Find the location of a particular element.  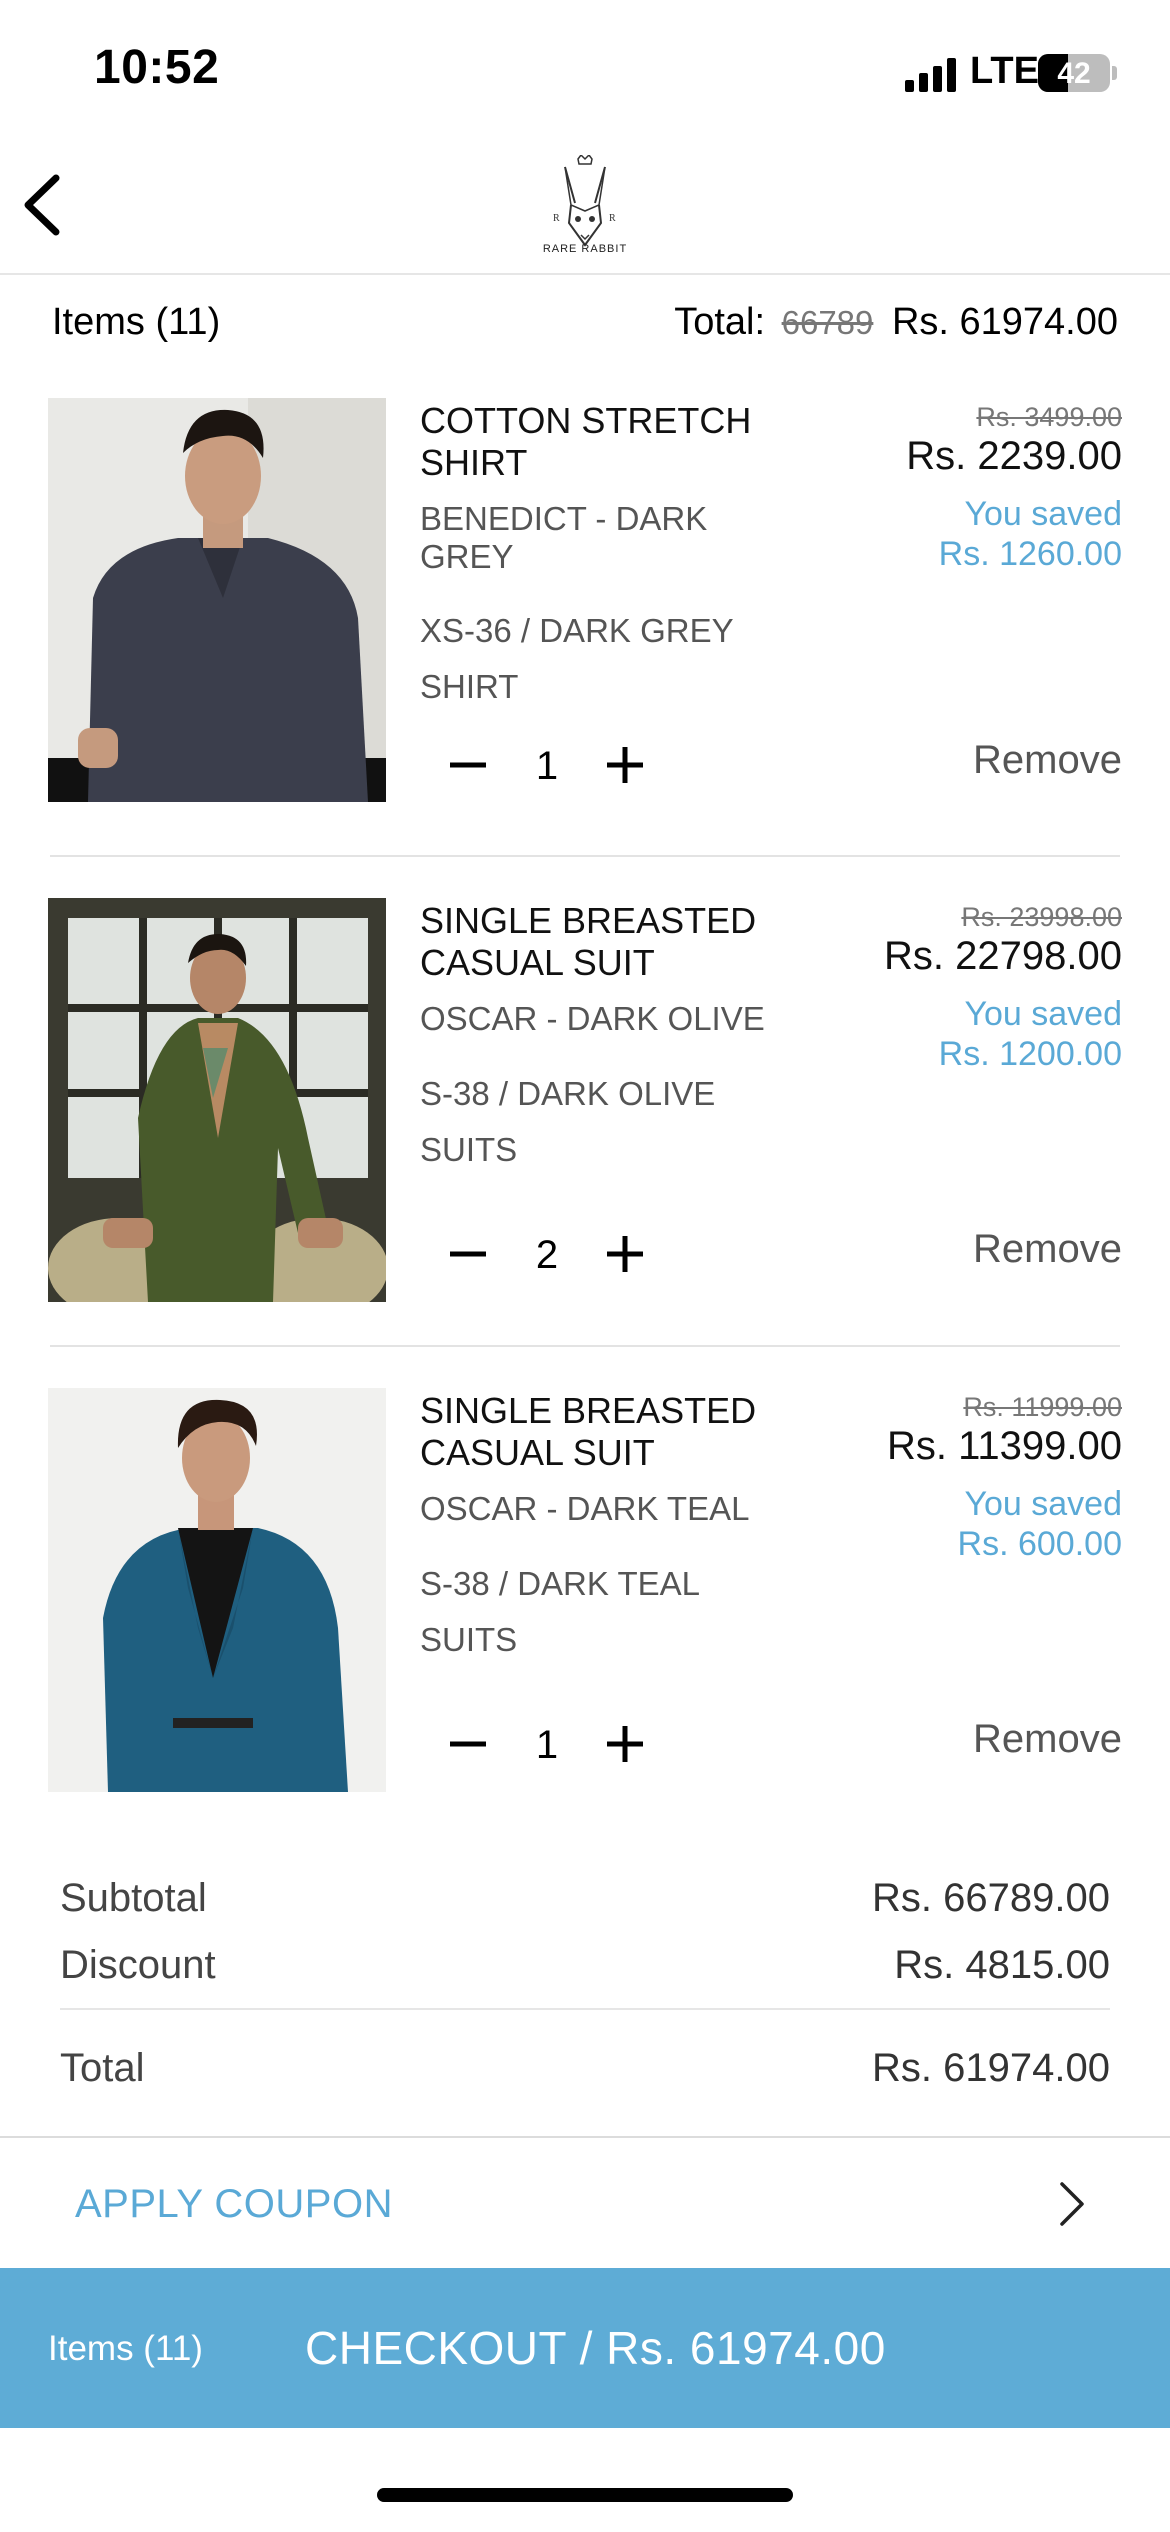

subtotal-value: Rs. 66789.00 is located at coordinates (991, 1898).